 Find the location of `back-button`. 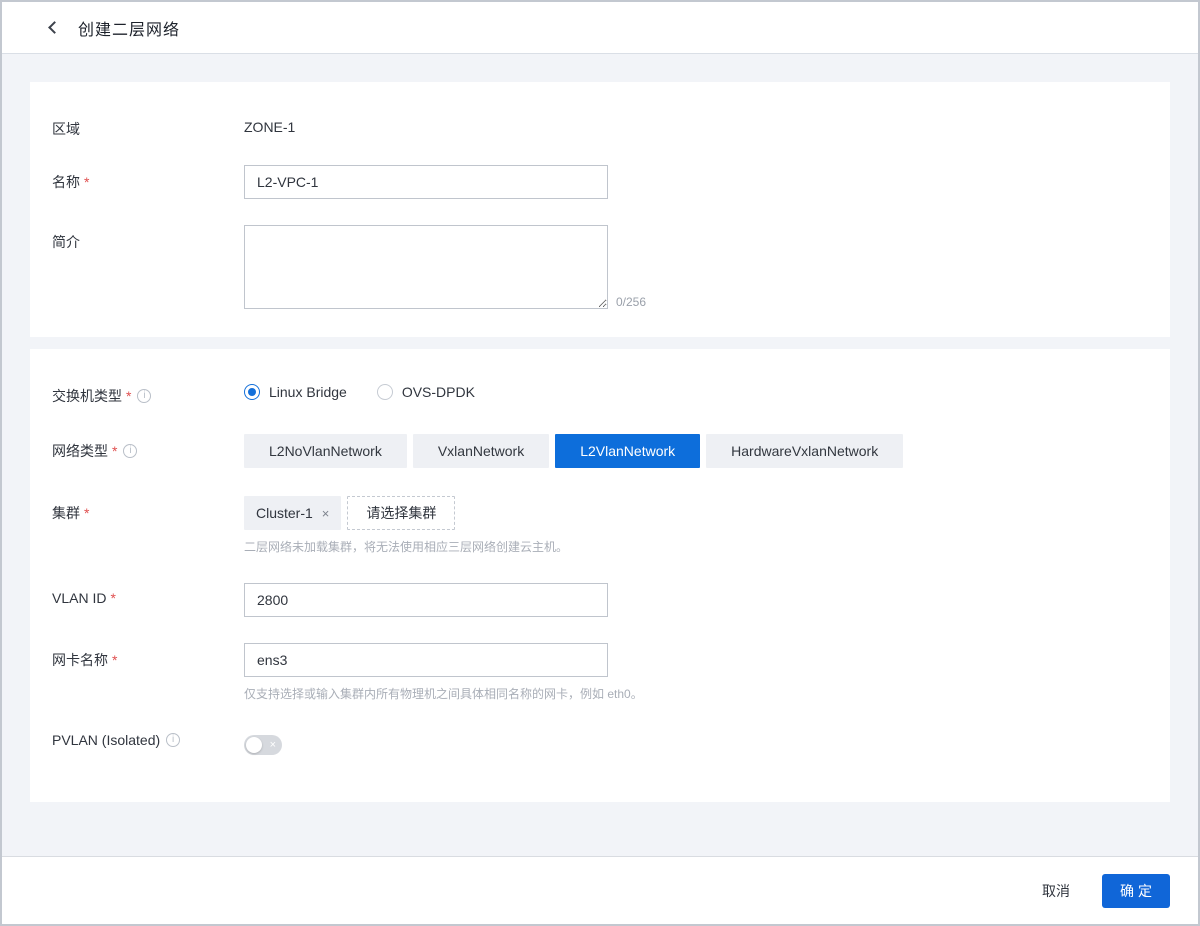

back-button is located at coordinates (52, 28).